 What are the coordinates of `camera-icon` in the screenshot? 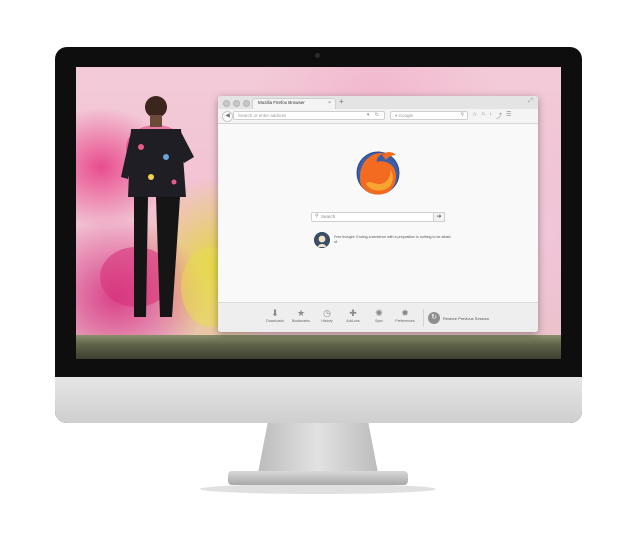 It's located at (317, 55).